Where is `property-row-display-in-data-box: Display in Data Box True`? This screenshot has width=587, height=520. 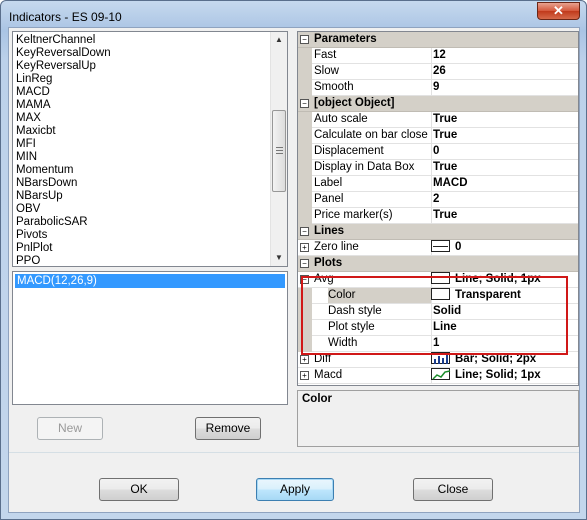 property-row-display-in-data-box: Display in Data Box True is located at coordinates (438, 168).